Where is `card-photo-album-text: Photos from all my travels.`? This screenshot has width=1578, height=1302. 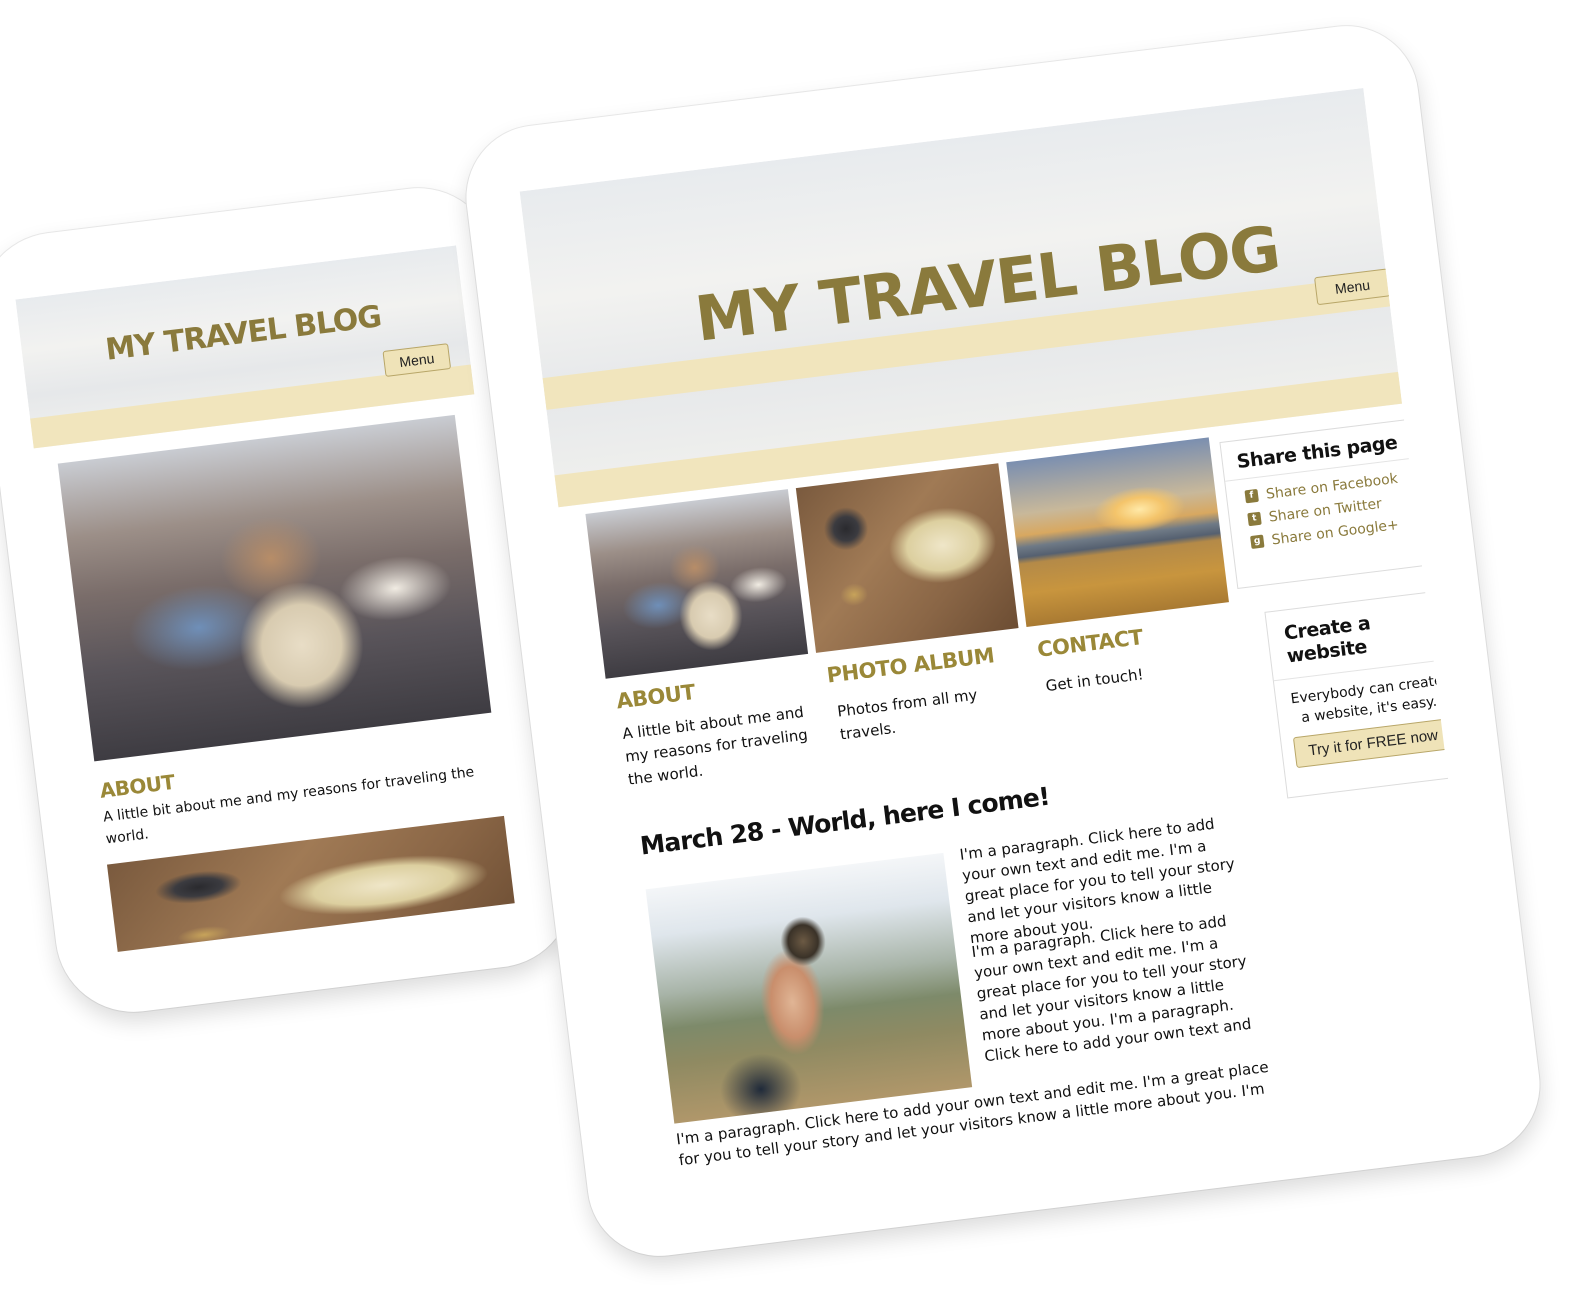
card-photo-album-text: Photos from all my travels. is located at coordinates (907, 714).